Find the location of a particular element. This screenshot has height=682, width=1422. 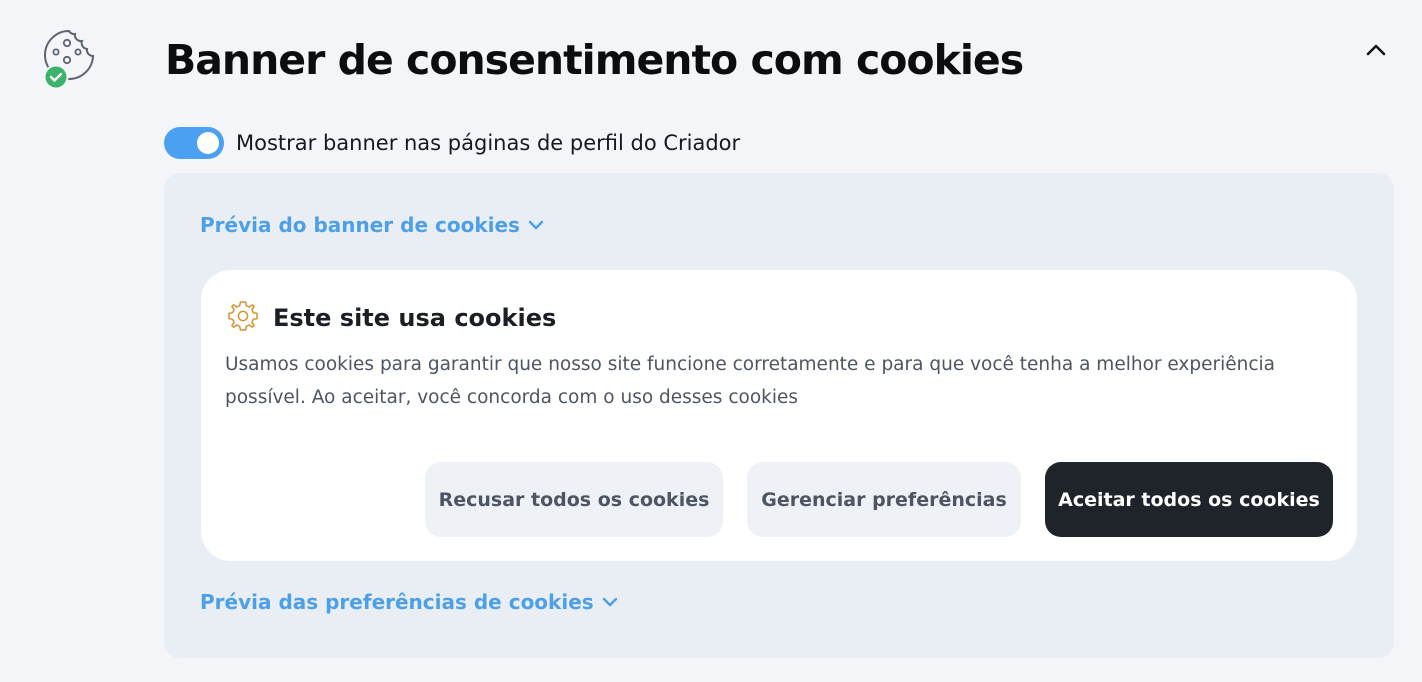

banner-header: Este site usa cookies is located at coordinates (390, 318).